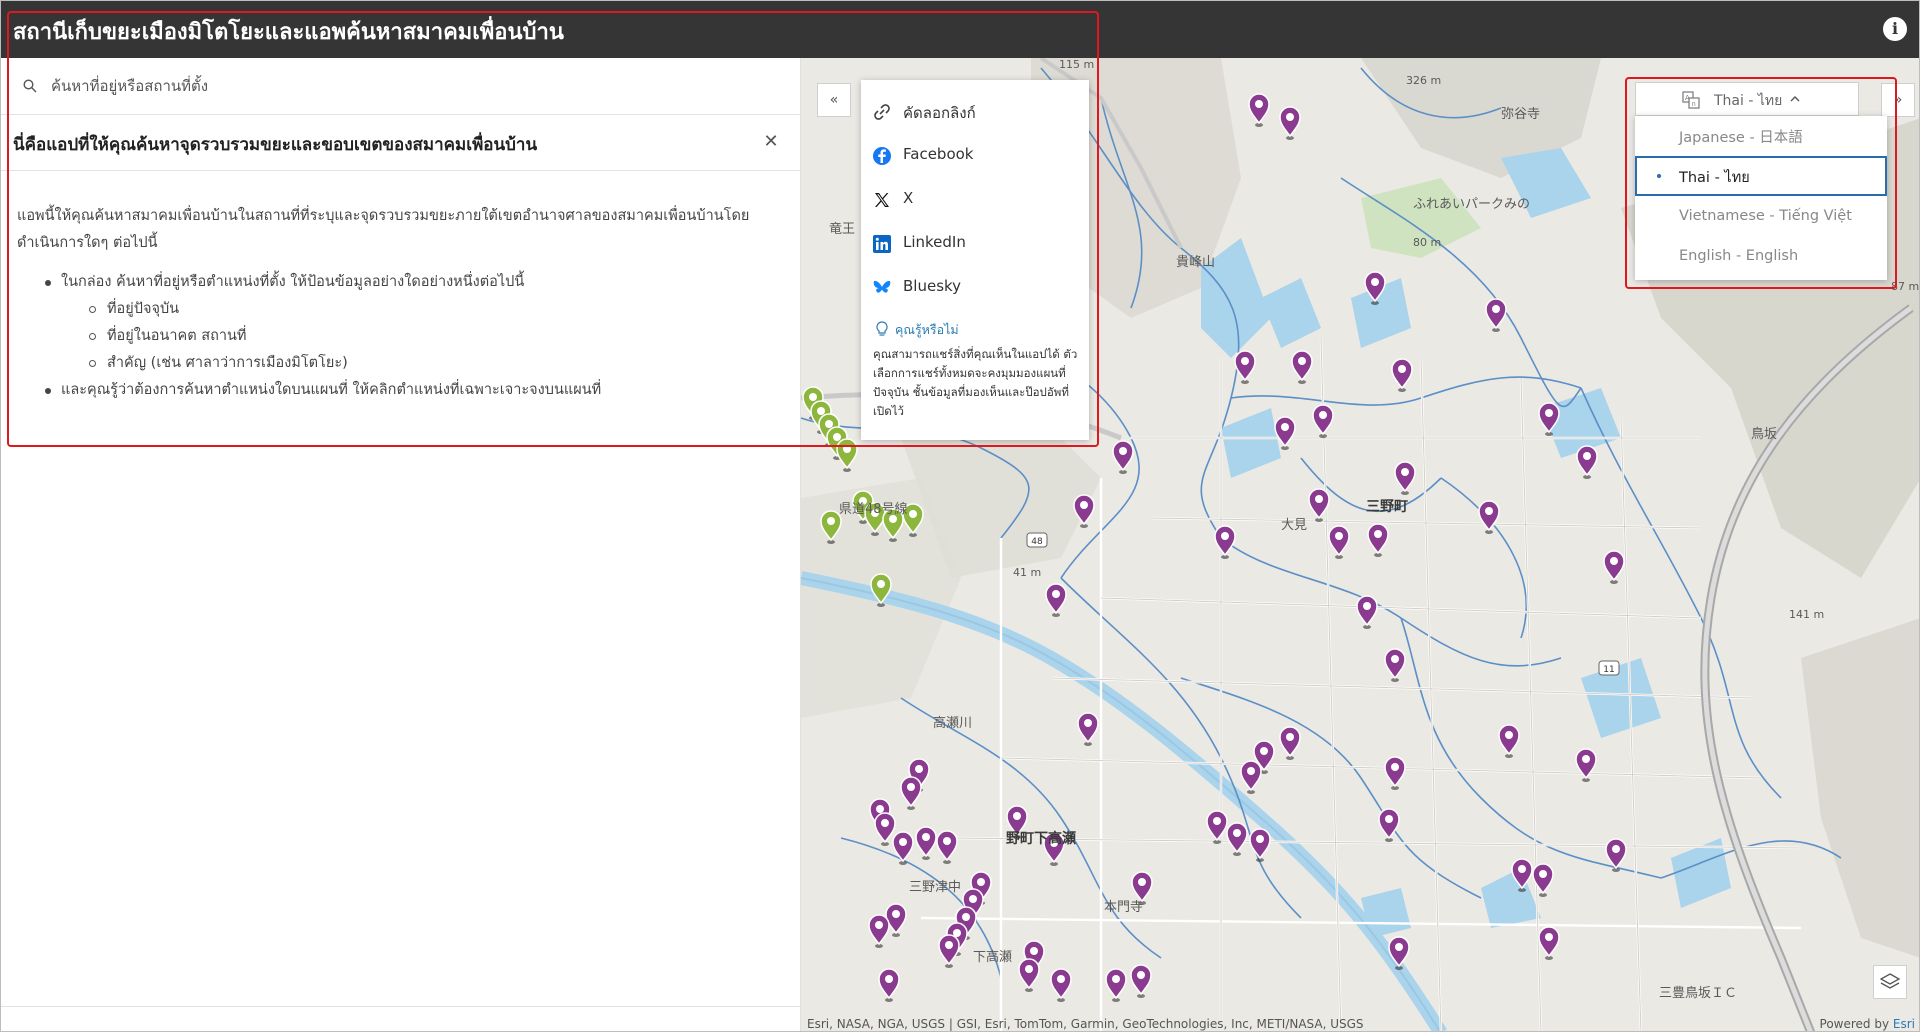 The height and width of the screenshot is (1032, 1920). Describe the element at coordinates (993, 957) in the screenshot. I see `map-label: 下高瀬` at that location.